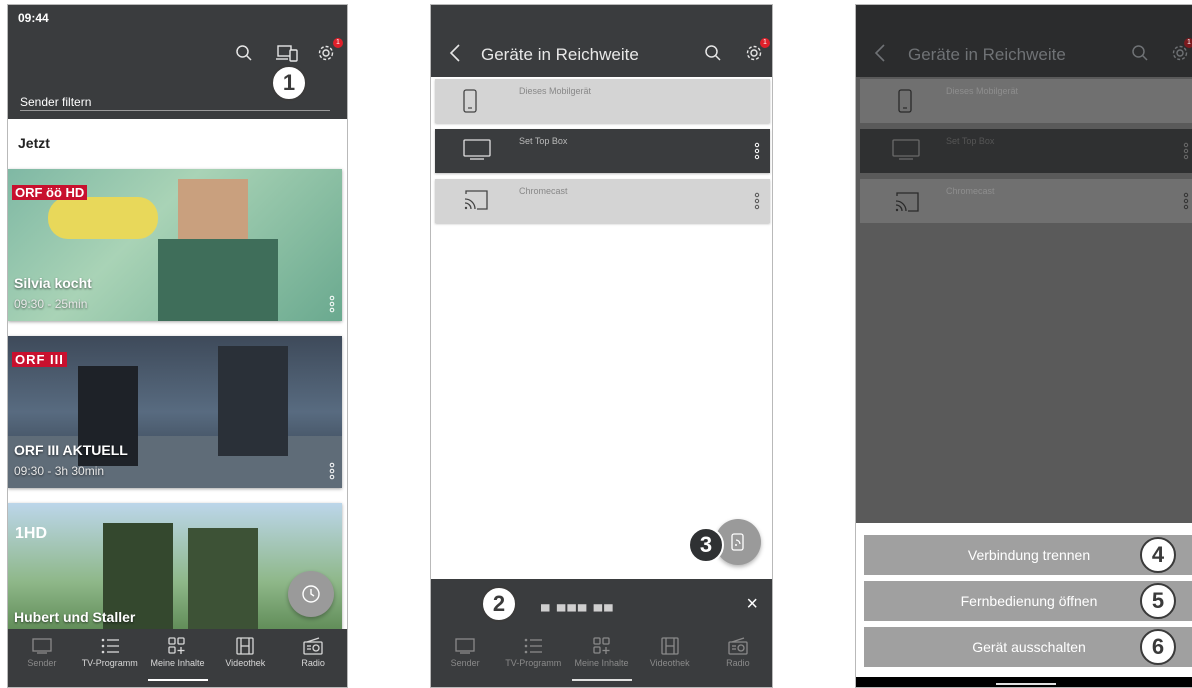 The image size is (1192, 688). Describe the element at coordinates (177, 62) in the screenshot. I see `top-app-bar: 09:44 1 1` at that location.